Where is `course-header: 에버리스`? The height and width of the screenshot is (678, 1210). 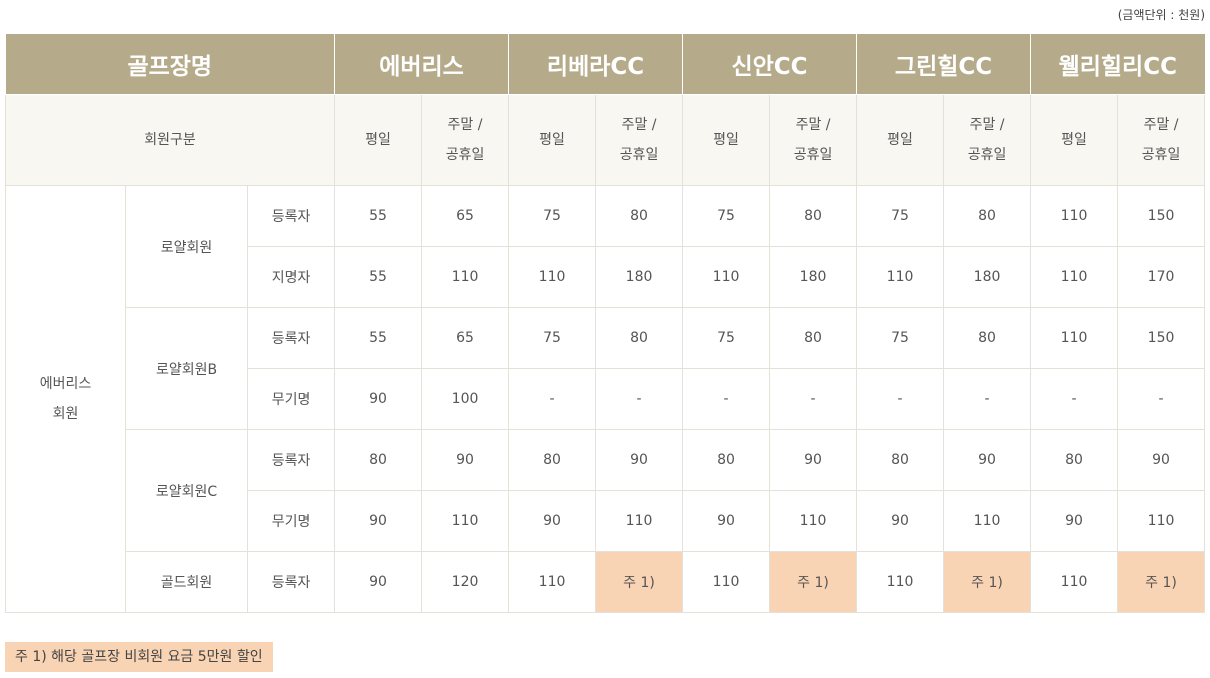
course-header: 에버리스 is located at coordinates (422, 64).